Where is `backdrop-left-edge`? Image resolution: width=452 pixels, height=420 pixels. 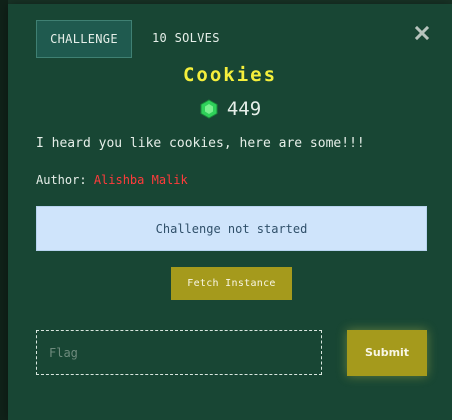
backdrop-left-edge is located at coordinates (4, 210).